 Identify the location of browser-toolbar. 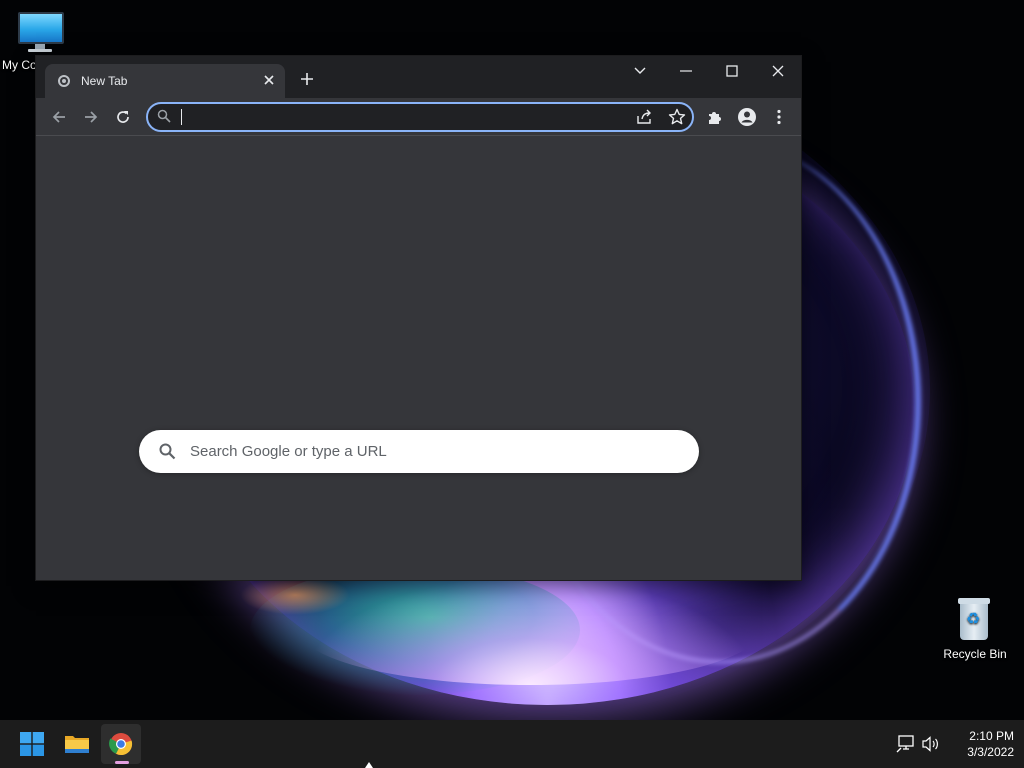
(418, 117).